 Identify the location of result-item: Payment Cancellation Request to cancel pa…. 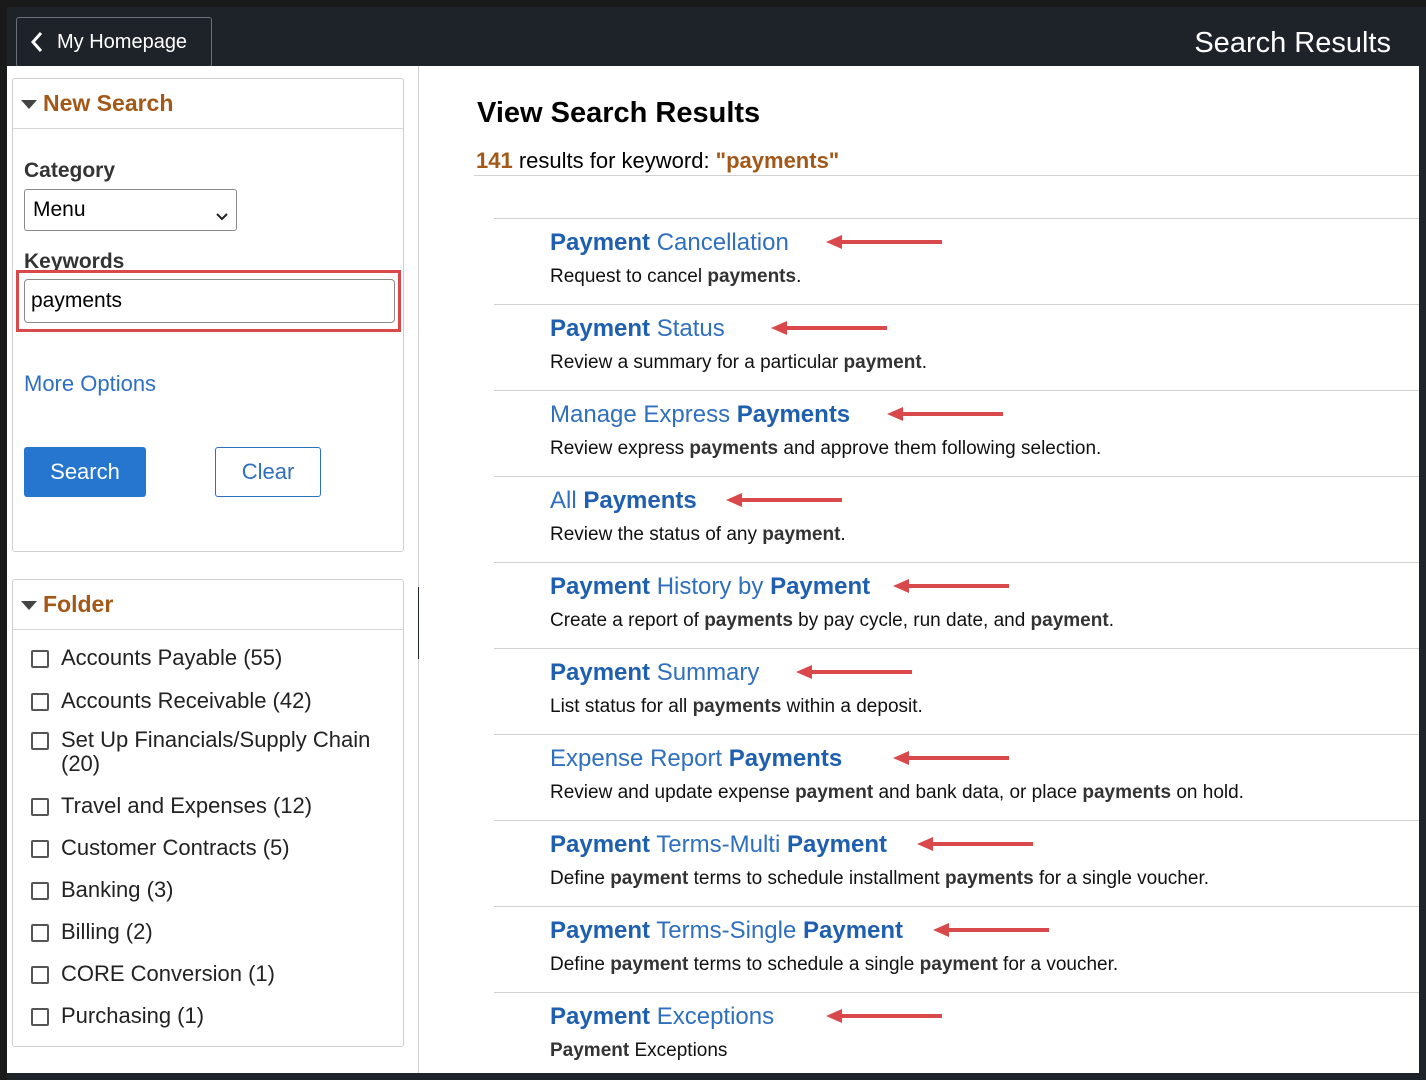
(675, 258).